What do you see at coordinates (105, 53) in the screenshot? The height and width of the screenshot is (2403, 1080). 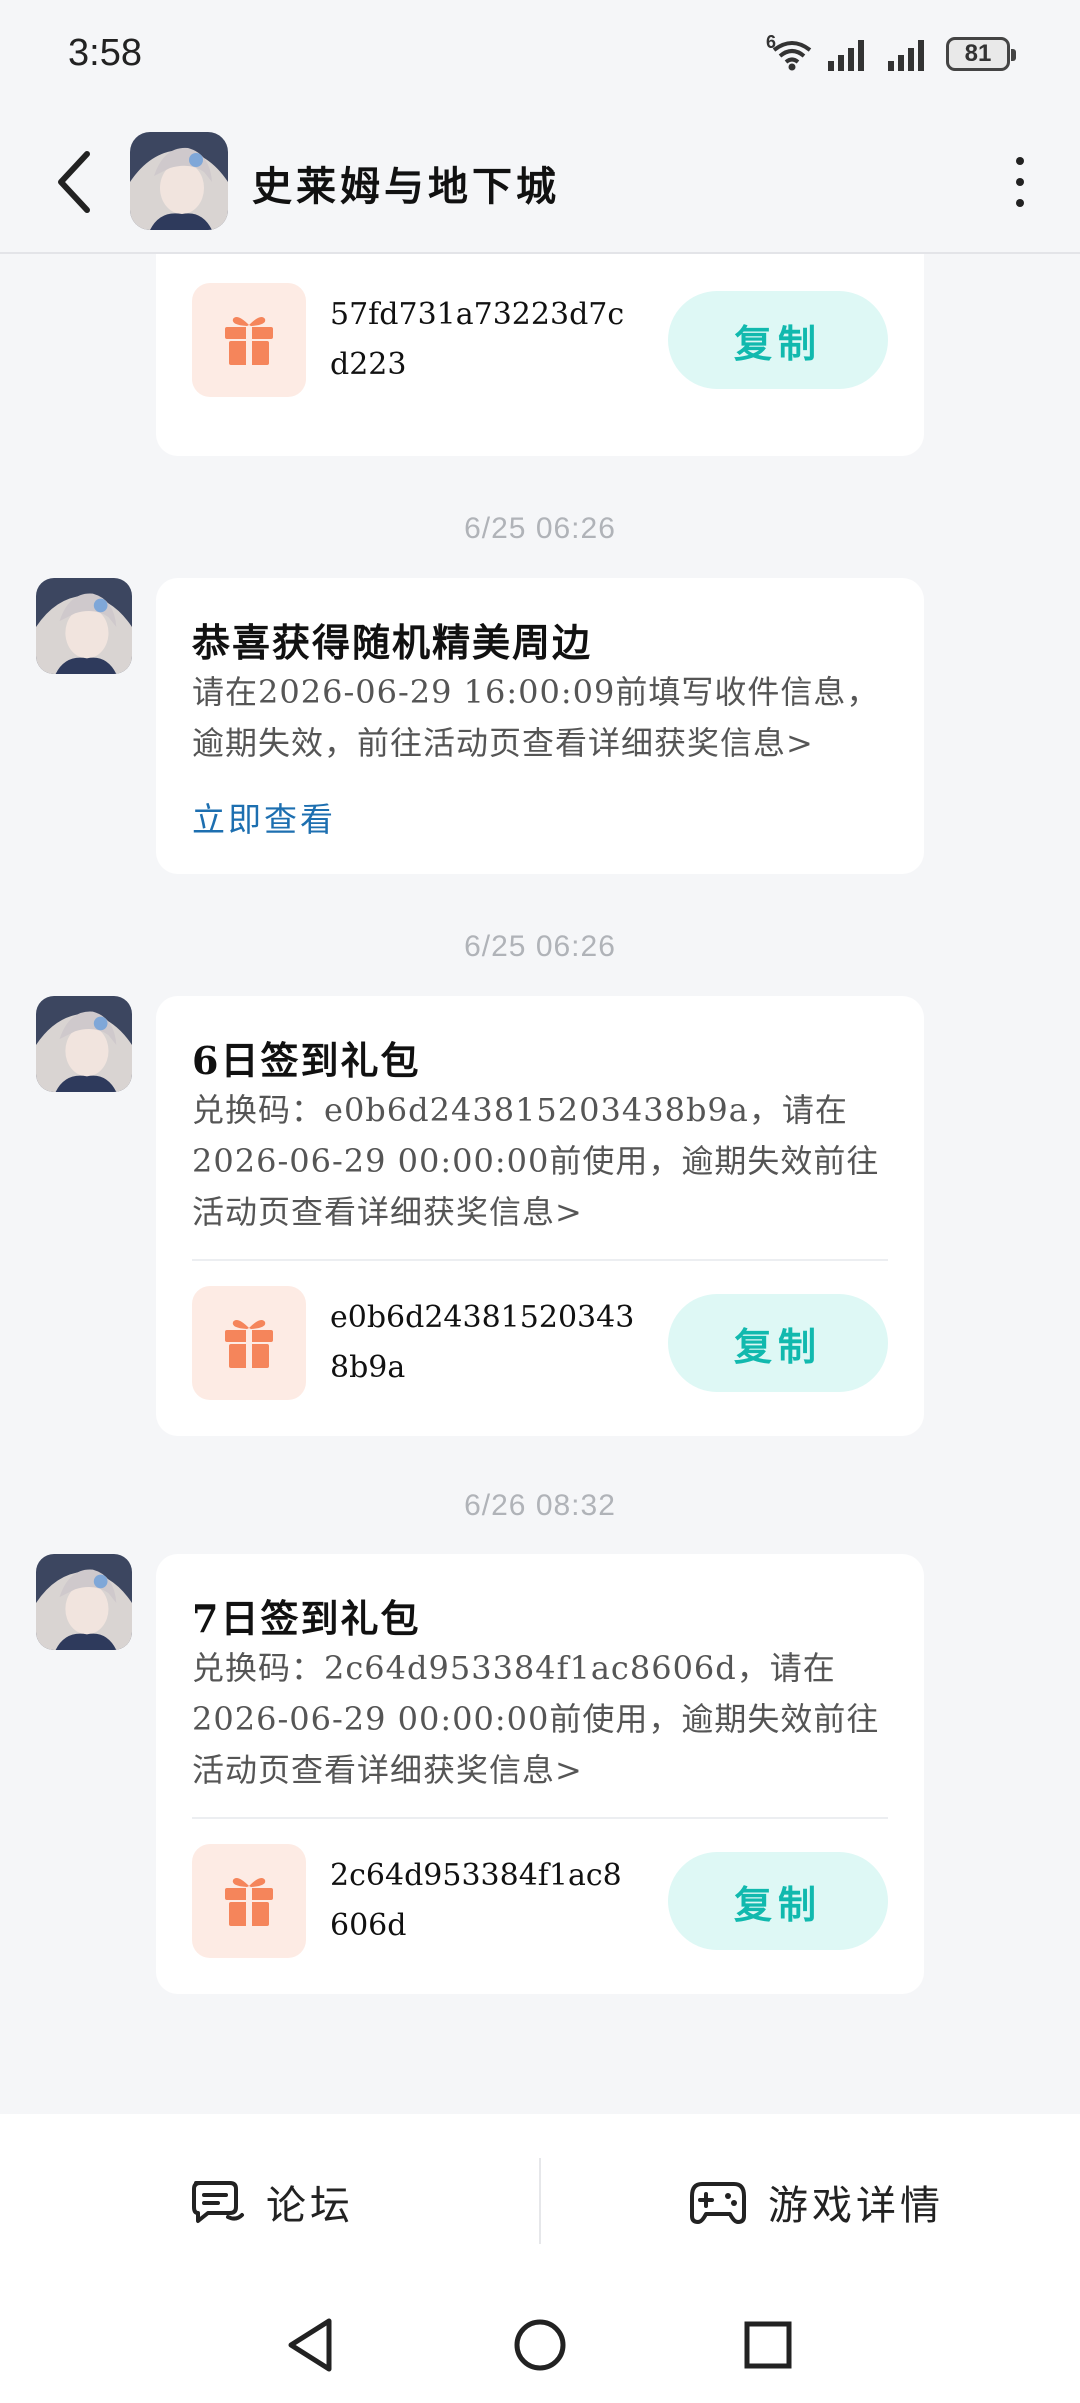 I see `status-time: 3:58` at bounding box center [105, 53].